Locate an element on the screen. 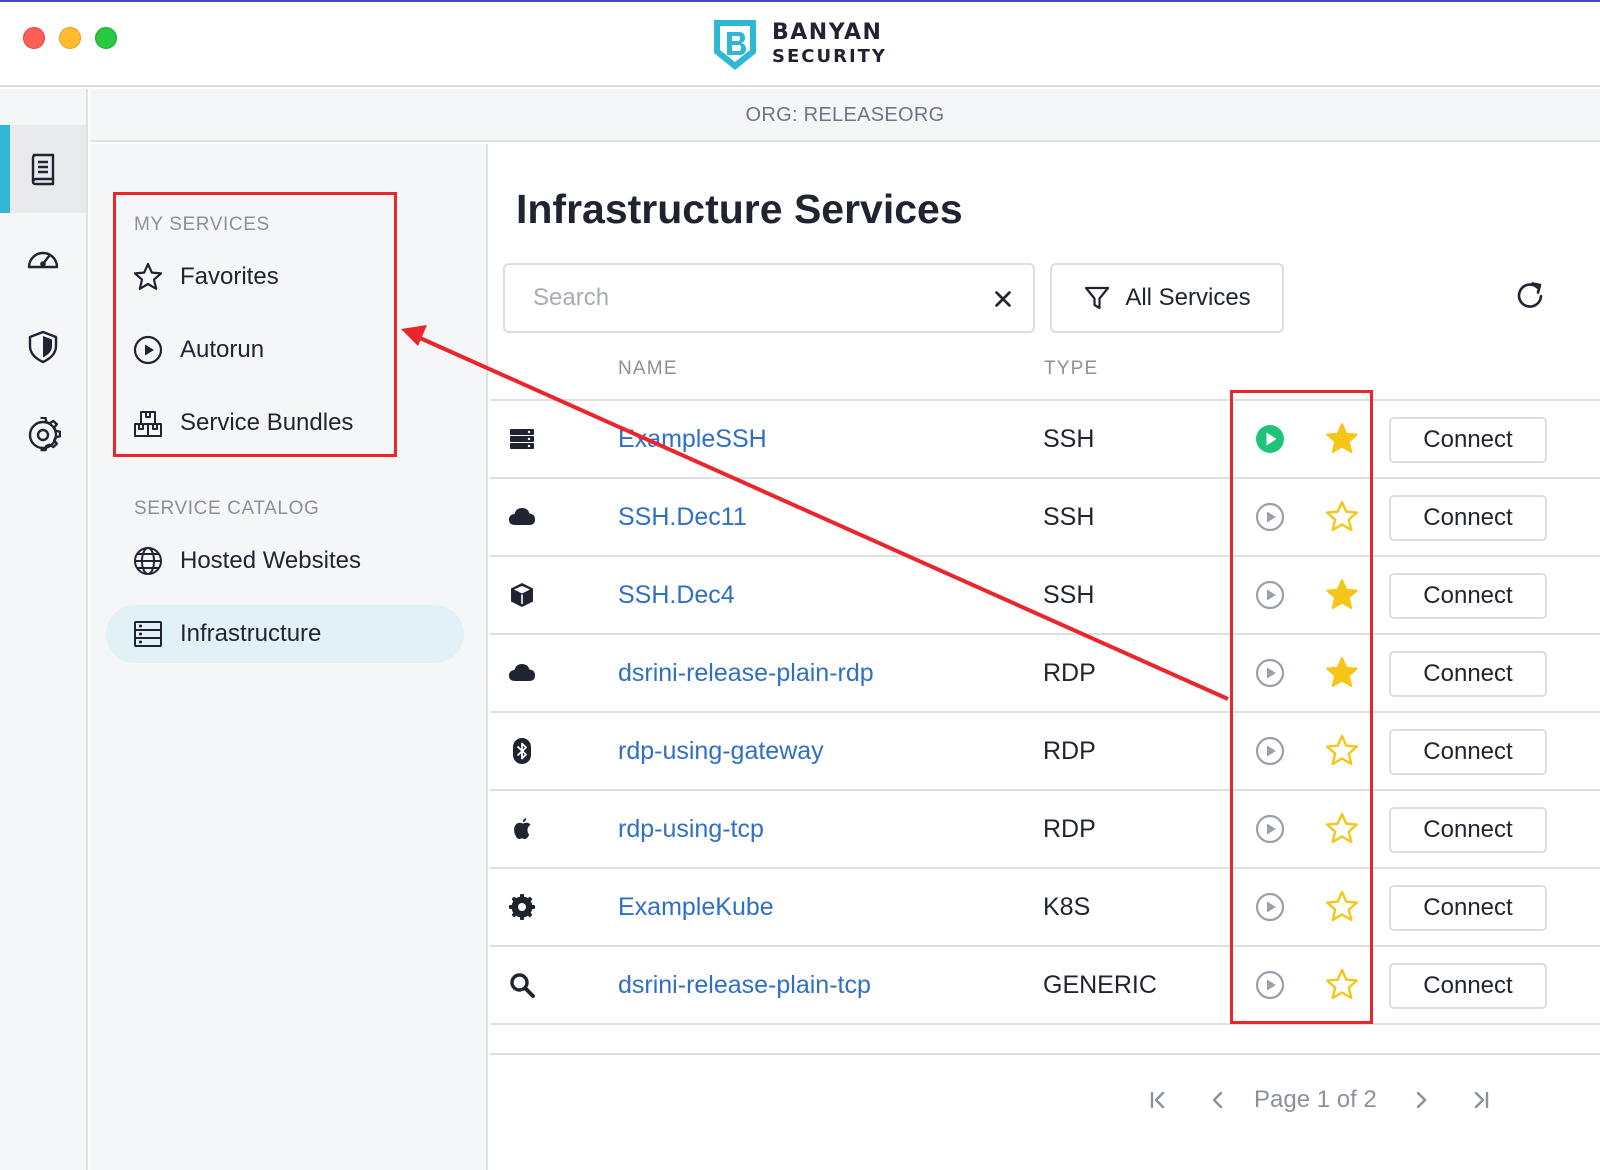  first-page-icon is located at coordinates (1157, 1100).